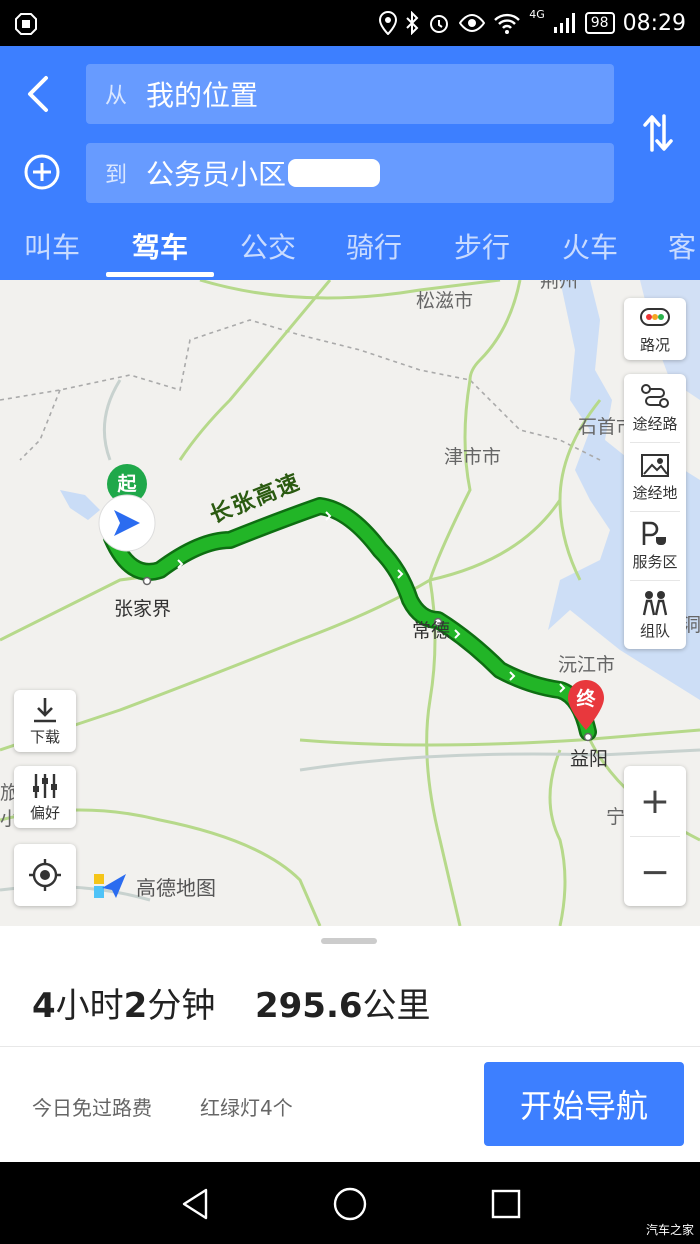 Image resolution: width=700 pixels, height=1244 pixels. I want to click on origin-prefix: 从, so click(115, 96).